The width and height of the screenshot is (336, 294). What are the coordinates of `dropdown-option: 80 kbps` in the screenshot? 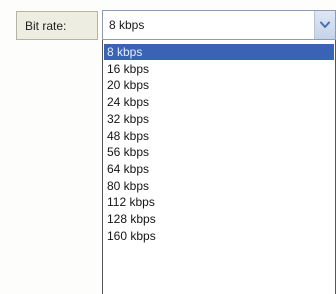 It's located at (219, 186).